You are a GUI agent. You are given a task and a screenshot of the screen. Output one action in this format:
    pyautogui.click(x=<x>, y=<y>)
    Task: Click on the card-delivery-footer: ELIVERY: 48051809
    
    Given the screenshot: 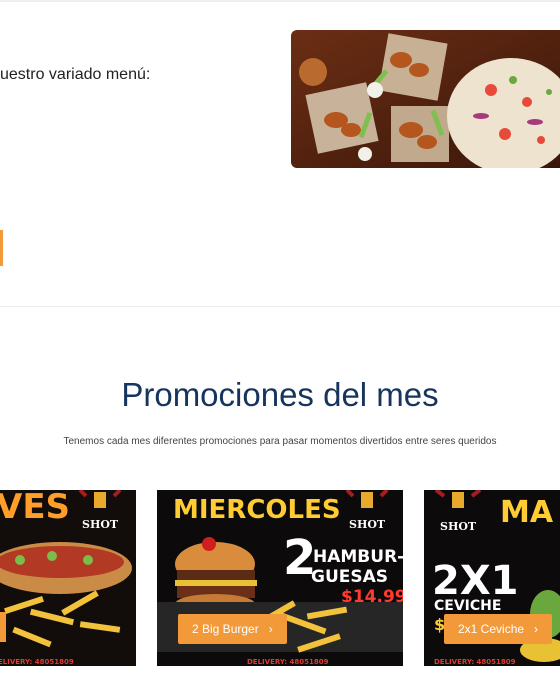 What is the action you would take?
    pyautogui.click(x=37, y=662)
    